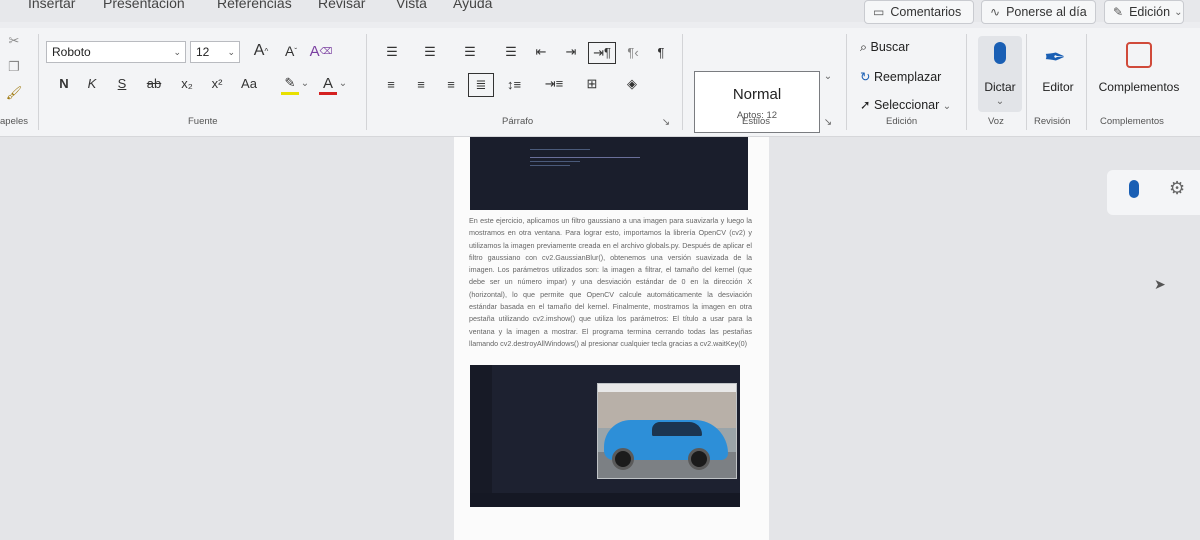 The width and height of the screenshot is (1200, 540). What do you see at coordinates (1052, 121) in the screenshot?
I see `review-group-label: Revisión` at bounding box center [1052, 121].